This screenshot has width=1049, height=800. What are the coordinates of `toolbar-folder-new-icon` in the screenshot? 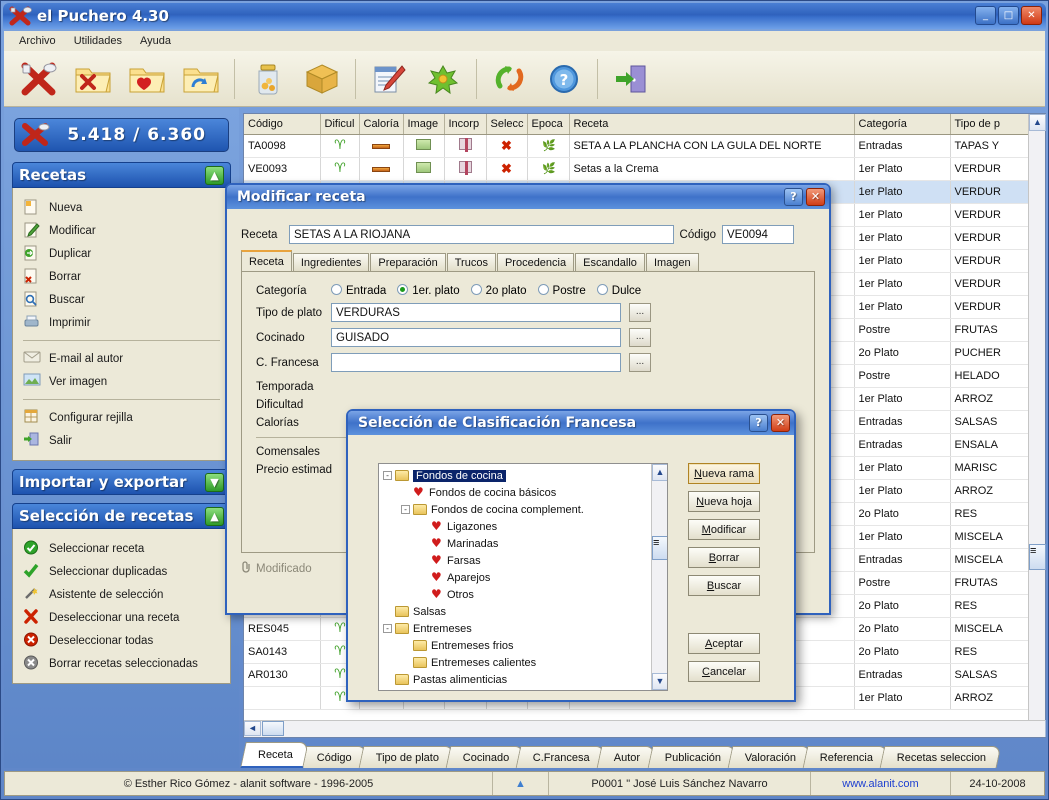 It's located at (93, 79).